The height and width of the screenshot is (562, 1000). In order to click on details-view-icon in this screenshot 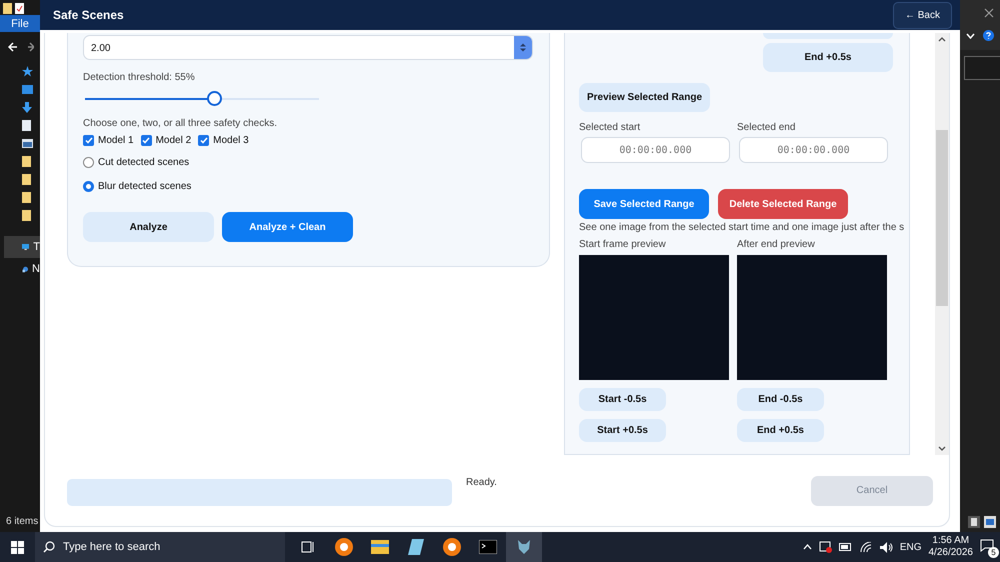, I will do `click(974, 522)`.